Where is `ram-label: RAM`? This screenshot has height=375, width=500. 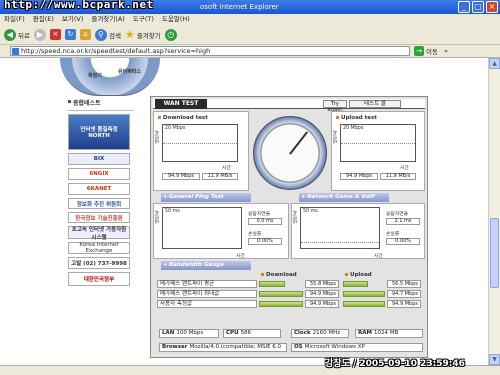
ram-label: RAM is located at coordinates (365, 333).